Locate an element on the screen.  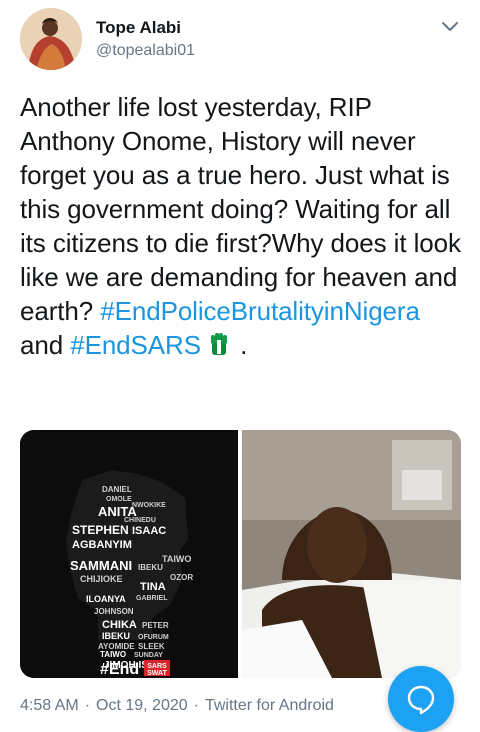
poster-name: JOHNSON is located at coordinates (114, 611).